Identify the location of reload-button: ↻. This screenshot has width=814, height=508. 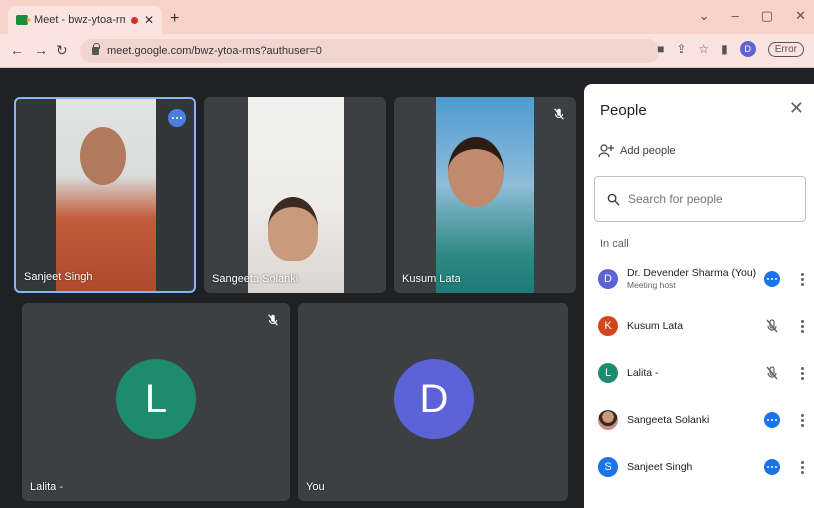
(62, 50).